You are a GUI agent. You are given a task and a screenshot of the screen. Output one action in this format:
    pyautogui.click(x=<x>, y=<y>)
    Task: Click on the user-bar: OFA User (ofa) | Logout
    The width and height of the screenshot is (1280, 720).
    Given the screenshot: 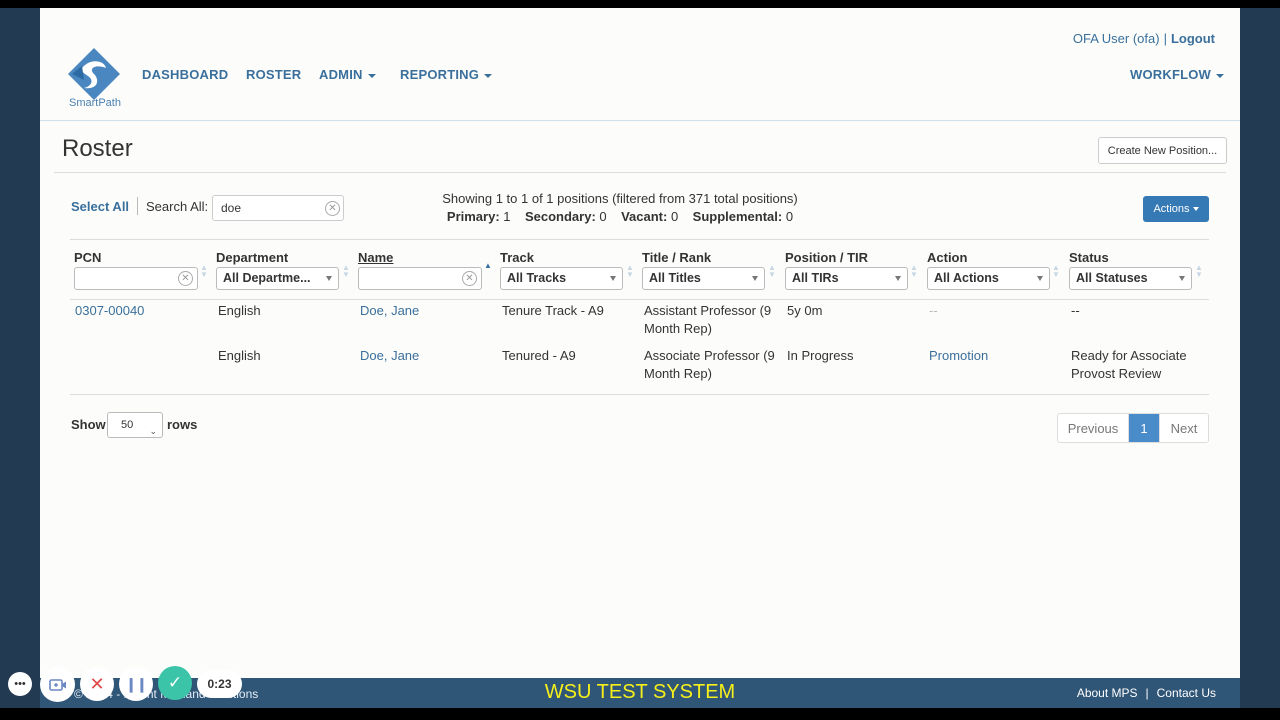 What is the action you would take?
    pyautogui.click(x=1144, y=38)
    